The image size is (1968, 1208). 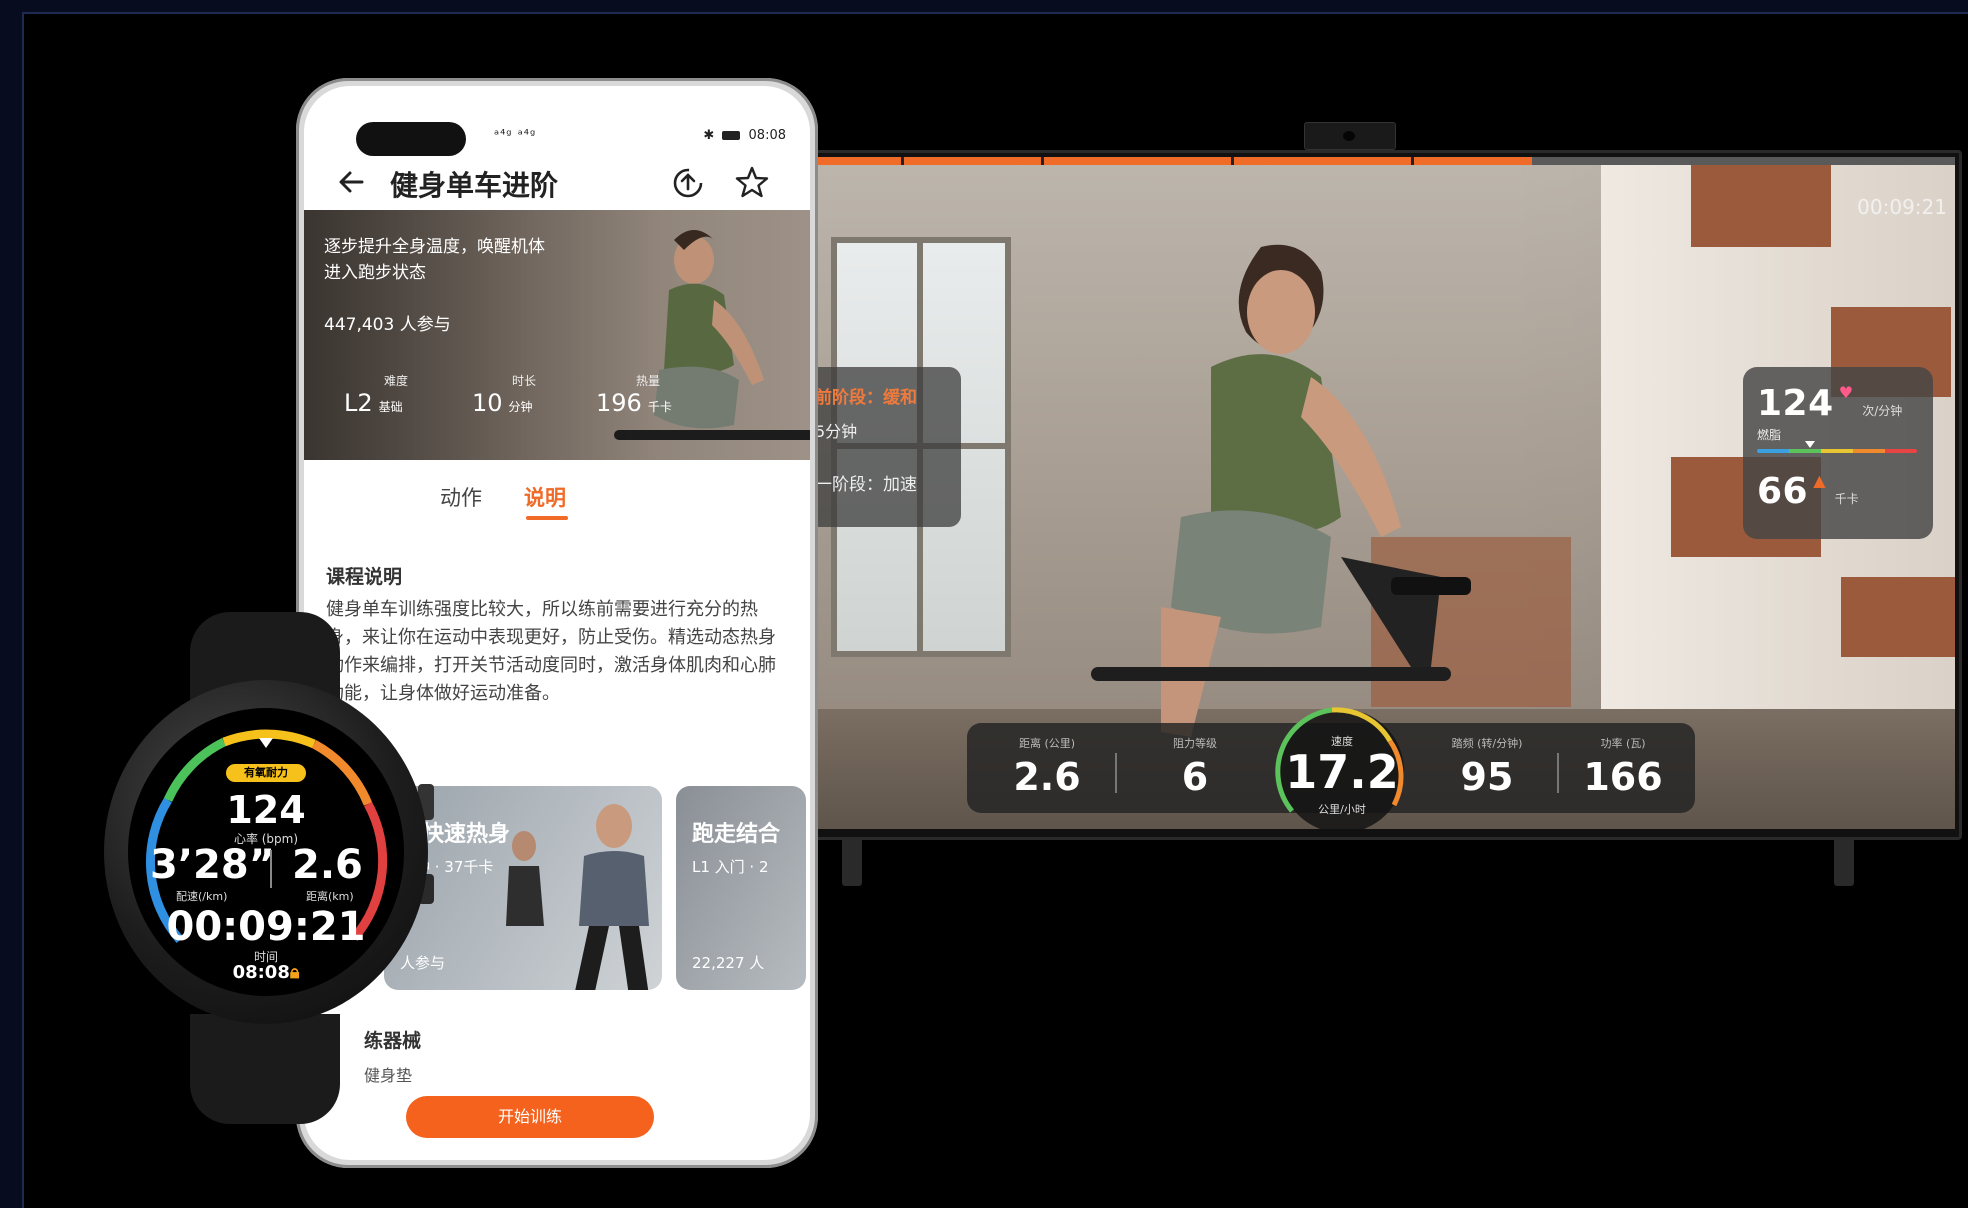 I want to click on metric-difficulty: 难度 L2 基础, so click(x=376, y=394).